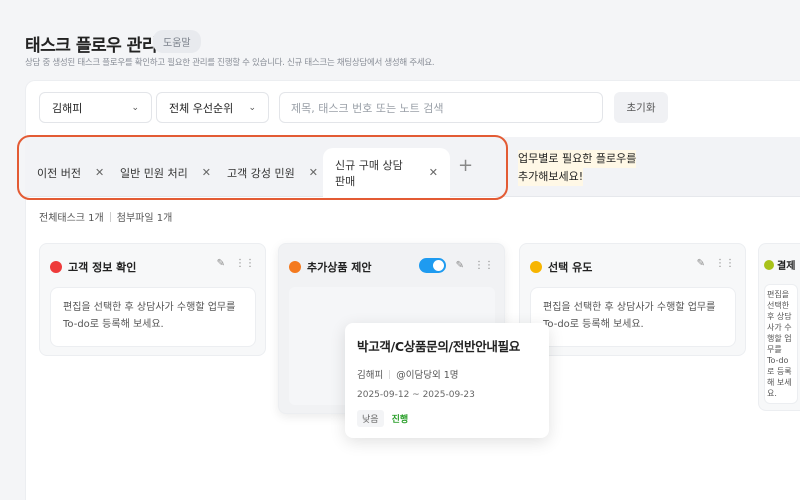 This screenshot has height=500, width=800. What do you see at coordinates (144, 218) in the screenshot?
I see `file-count: 첨부파일 1개` at bounding box center [144, 218].